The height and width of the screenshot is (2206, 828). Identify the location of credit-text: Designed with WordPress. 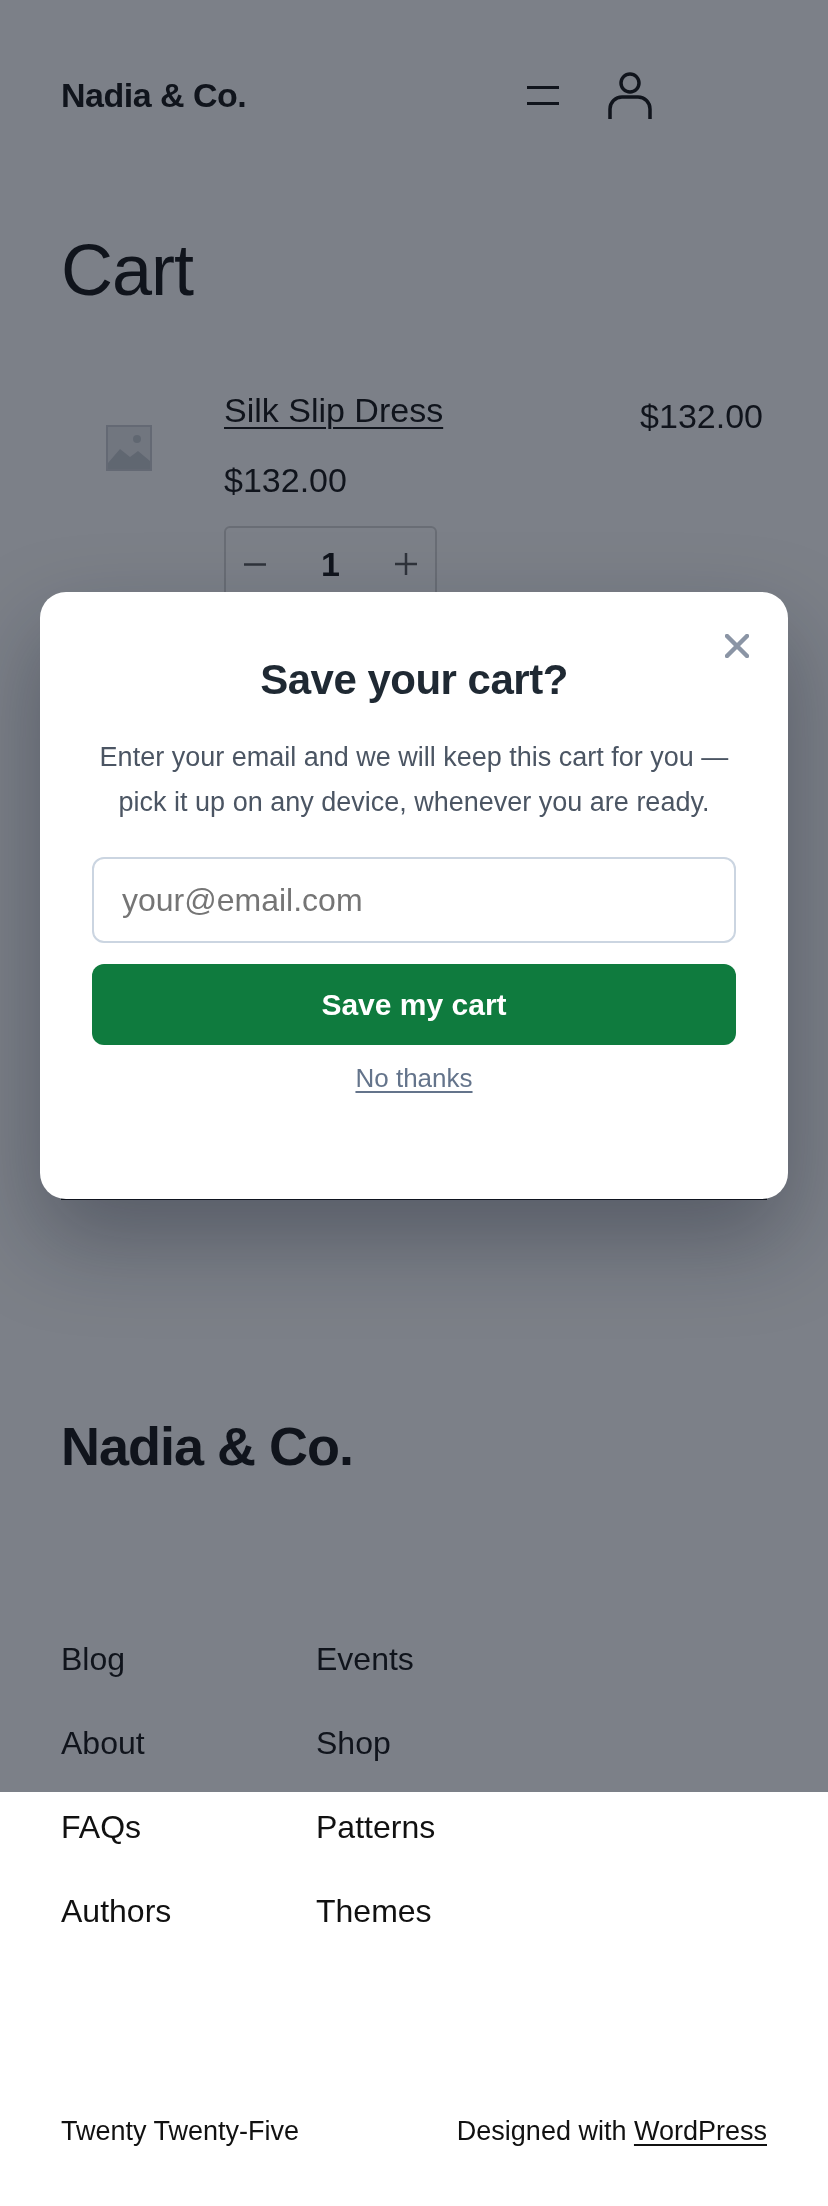
(611, 2131).